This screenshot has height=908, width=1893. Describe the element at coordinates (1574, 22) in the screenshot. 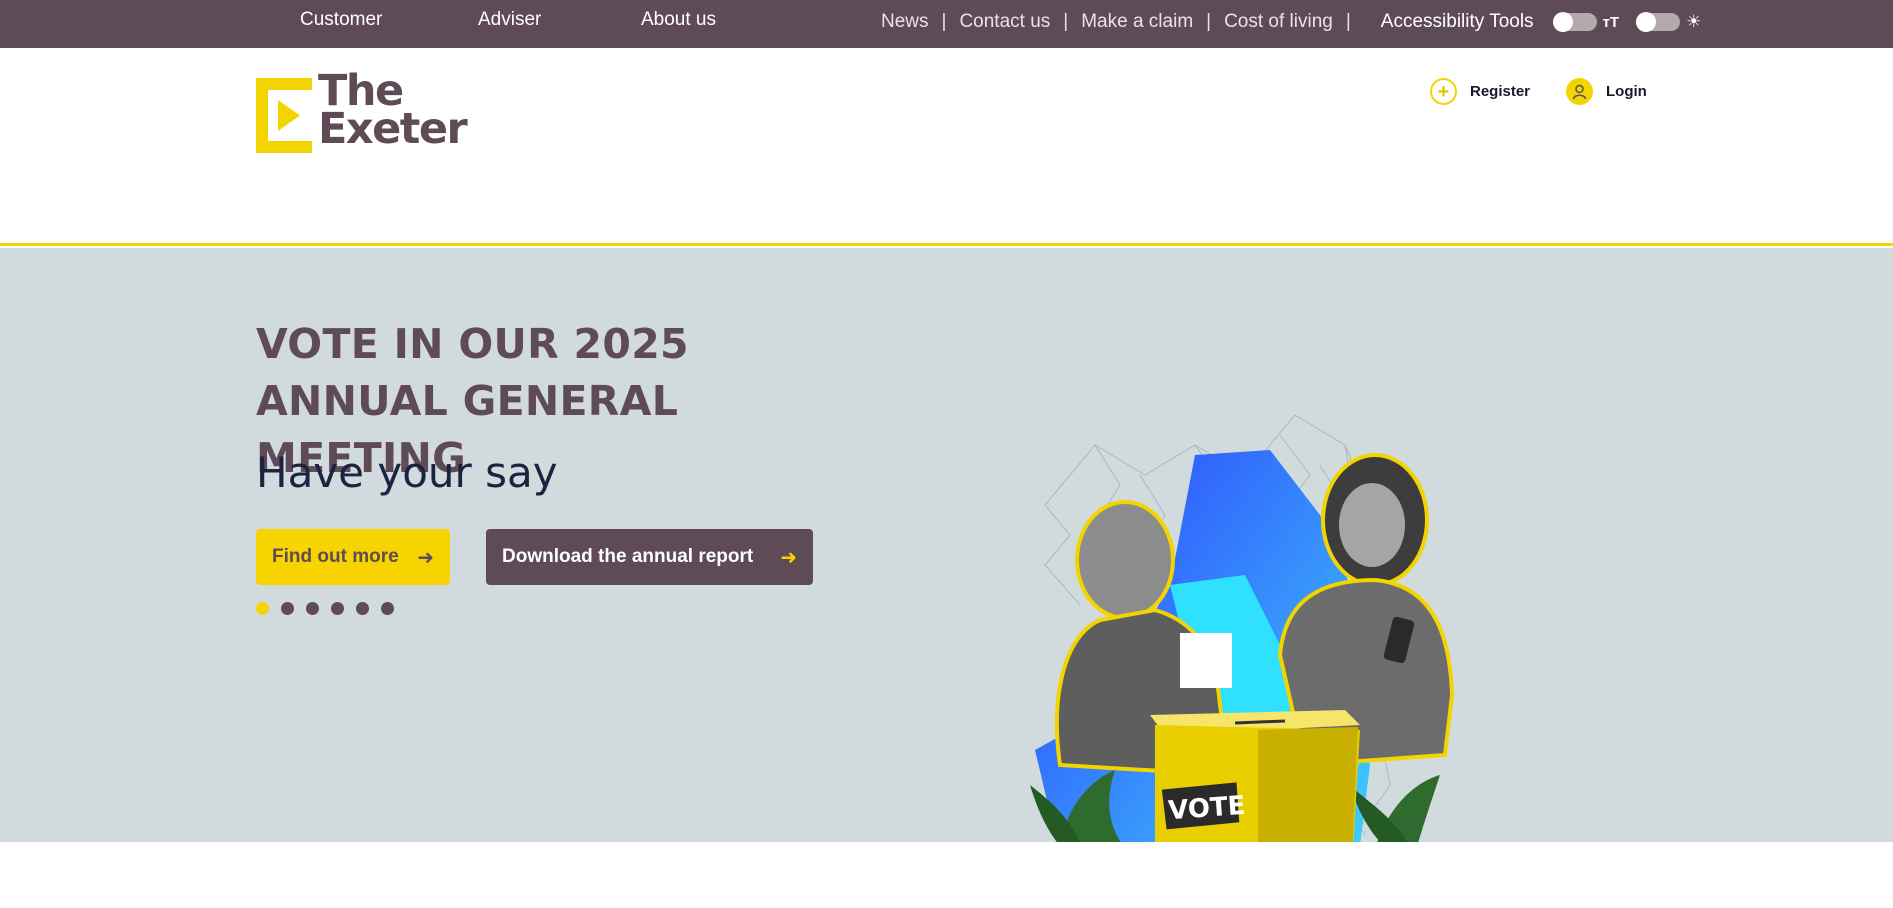

I see `text-size-toggle` at that location.